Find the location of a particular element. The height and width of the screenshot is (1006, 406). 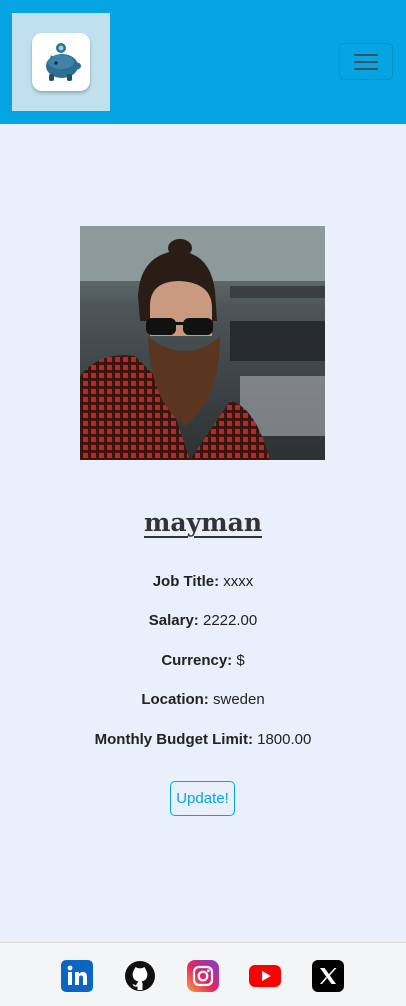

salary-value: 2222.00 is located at coordinates (230, 620).